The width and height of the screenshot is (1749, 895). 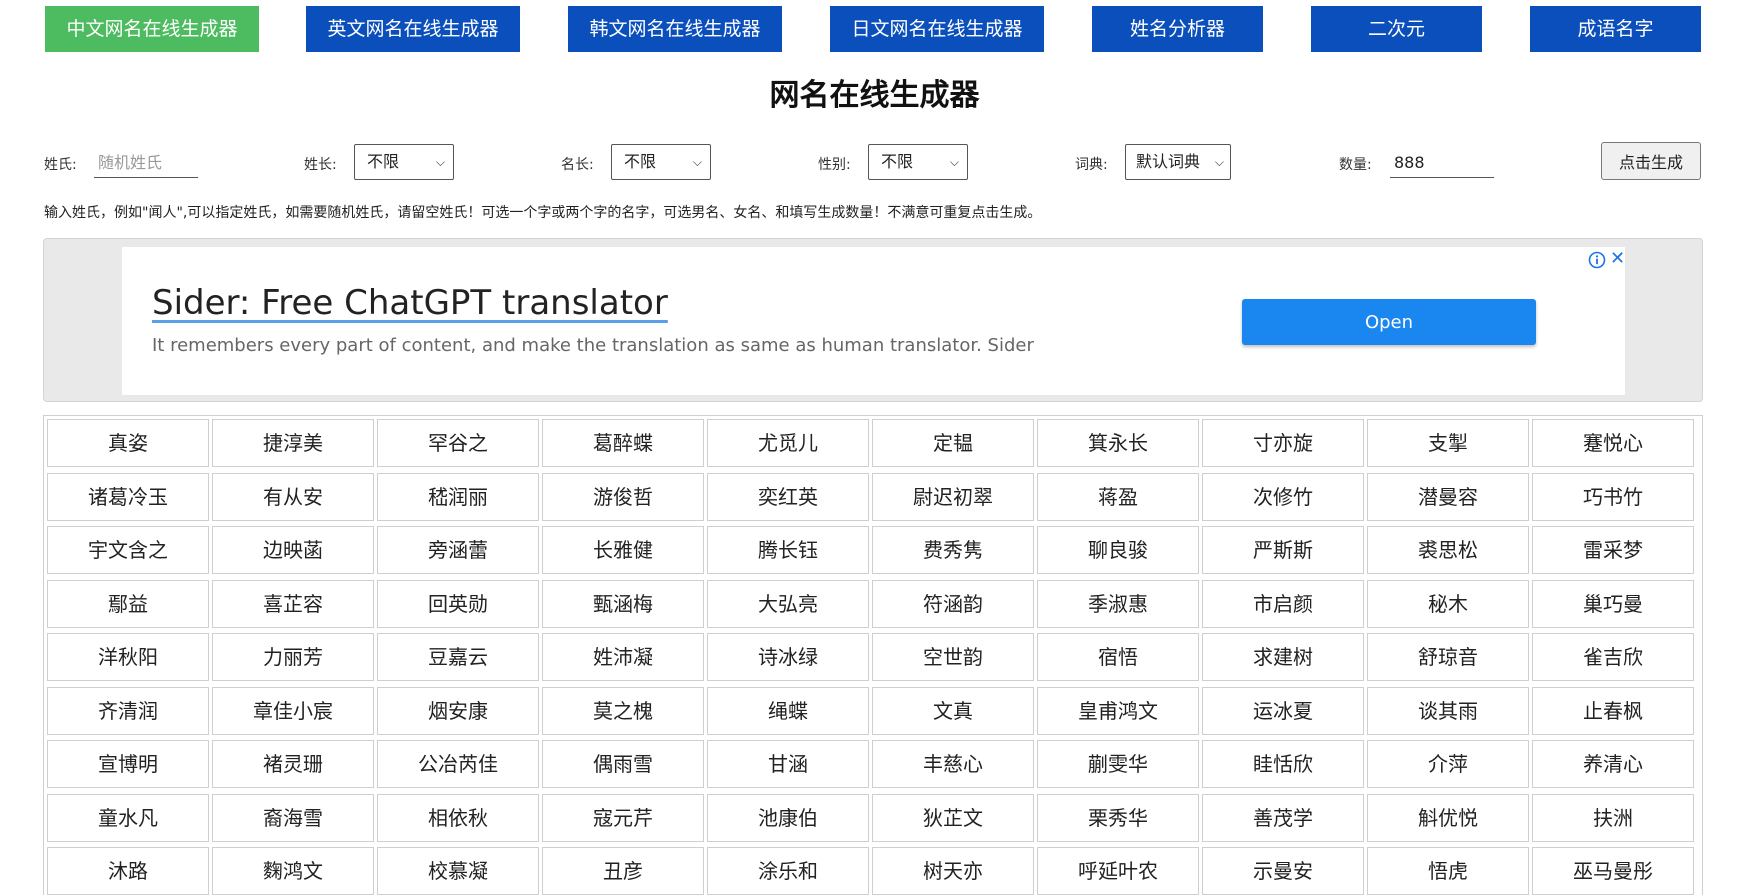 I want to click on name-cell: 运冰夏, so click(x=1283, y=711).